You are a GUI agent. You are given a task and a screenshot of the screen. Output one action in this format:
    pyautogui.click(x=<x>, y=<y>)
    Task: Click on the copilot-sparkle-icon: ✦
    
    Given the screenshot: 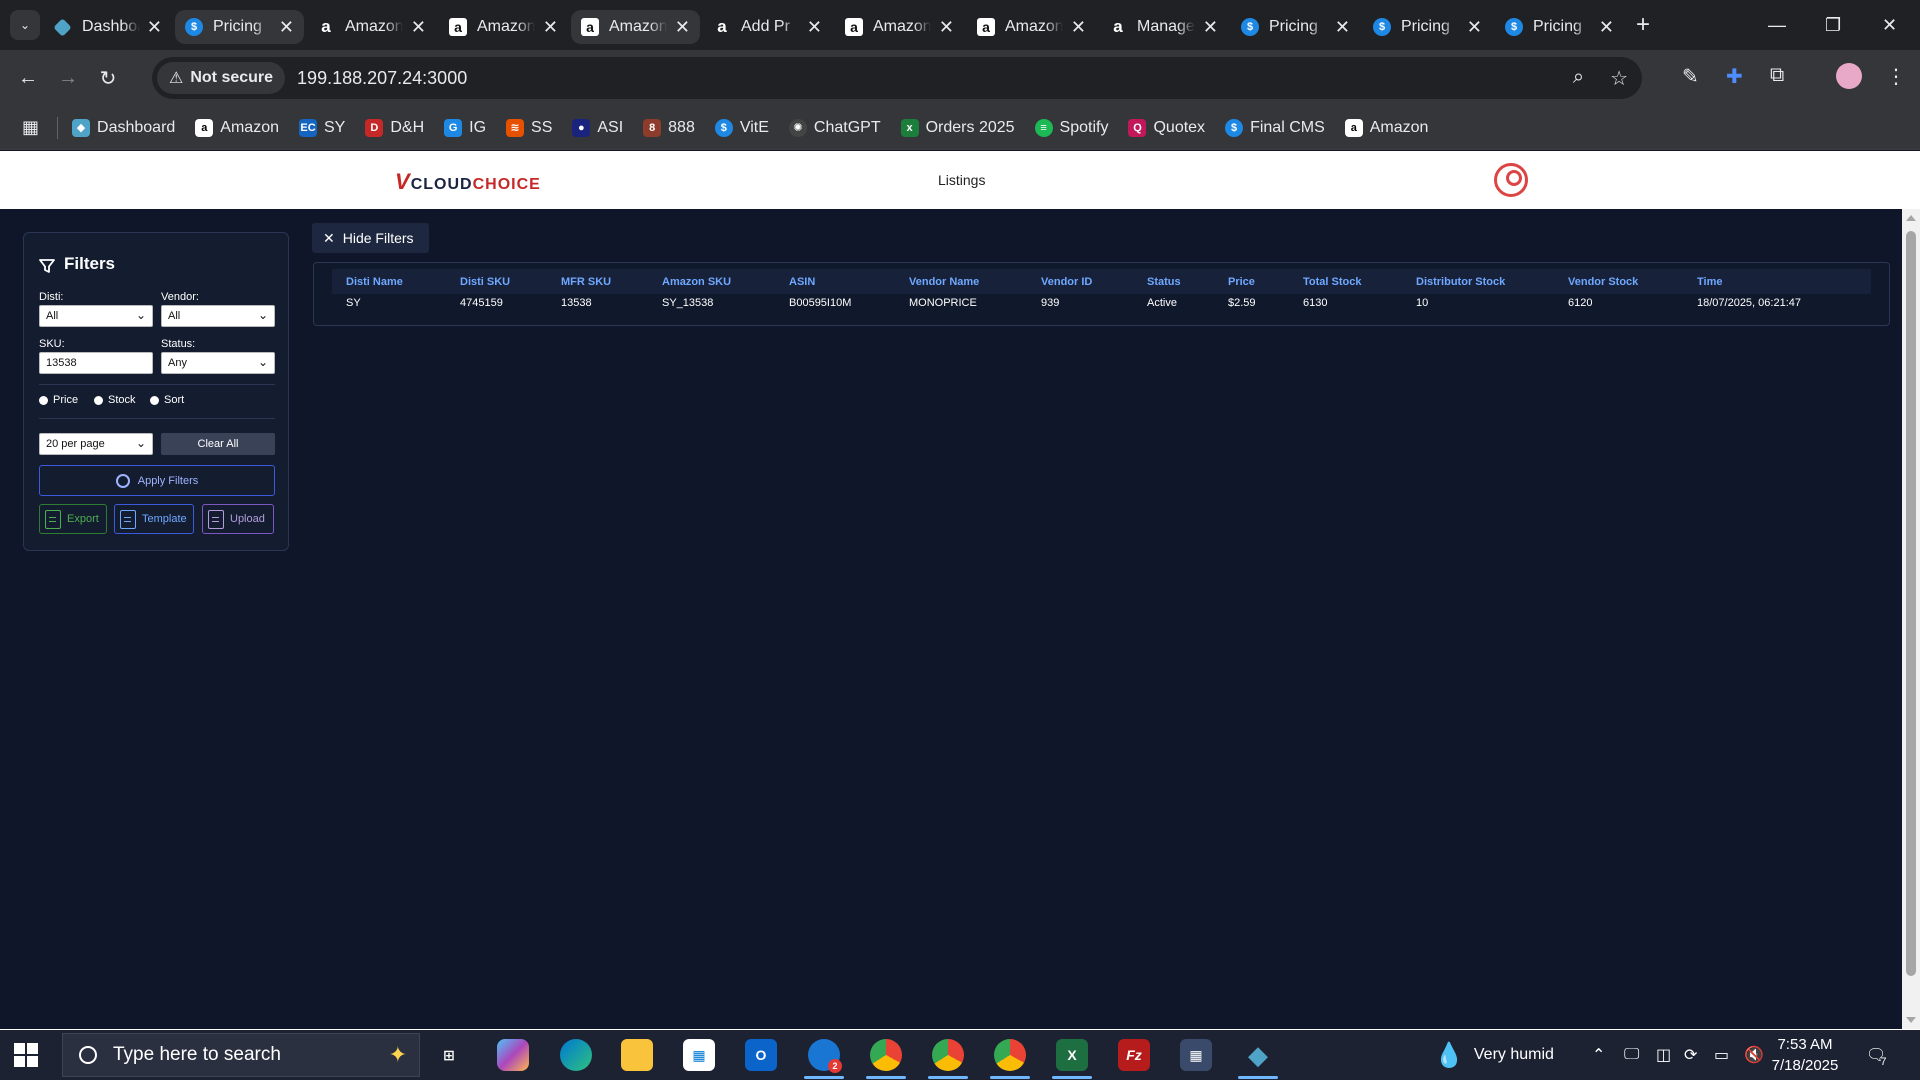 What is the action you would take?
    pyautogui.click(x=398, y=1055)
    